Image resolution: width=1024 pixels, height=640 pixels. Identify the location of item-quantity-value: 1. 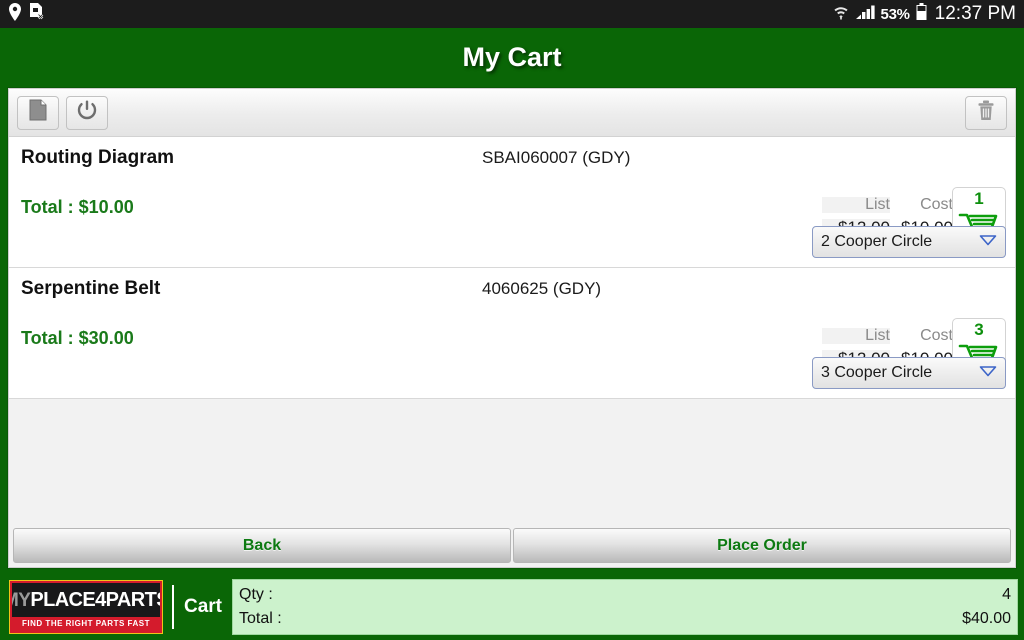
(979, 198).